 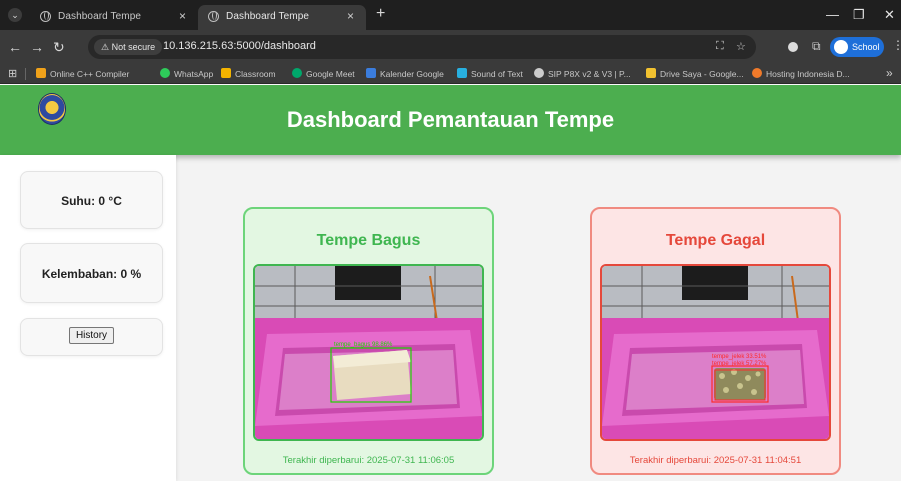 I want to click on extensions-puzzle-icon: ⧉, so click(x=816, y=46).